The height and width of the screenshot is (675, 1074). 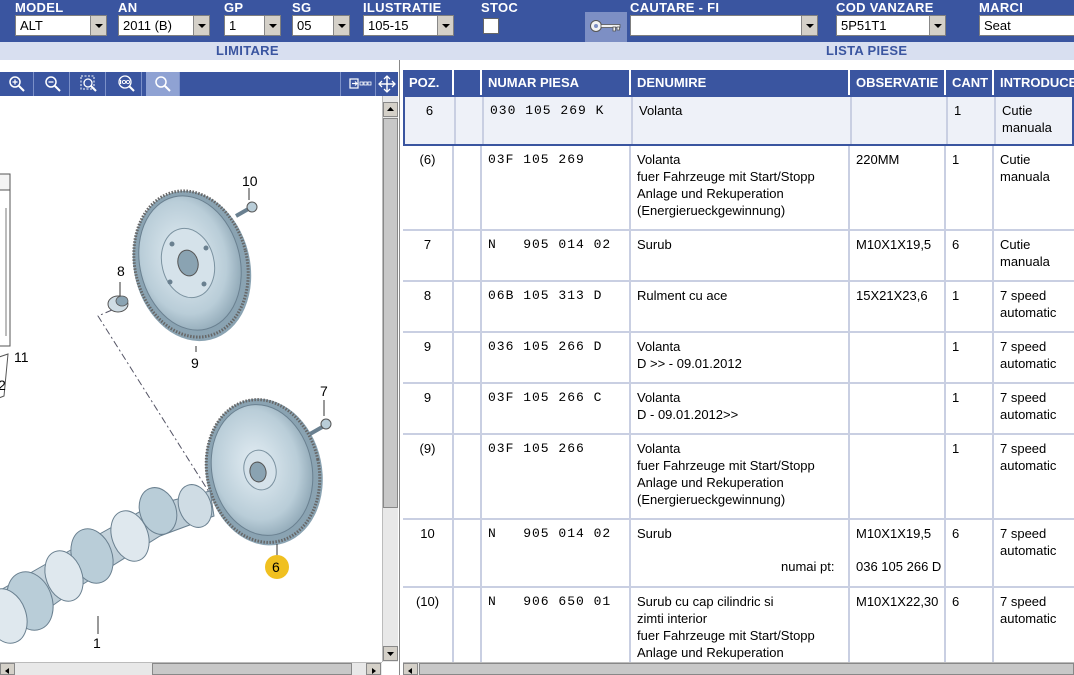 I want to click on callout-8: 8, so click(x=121, y=271).